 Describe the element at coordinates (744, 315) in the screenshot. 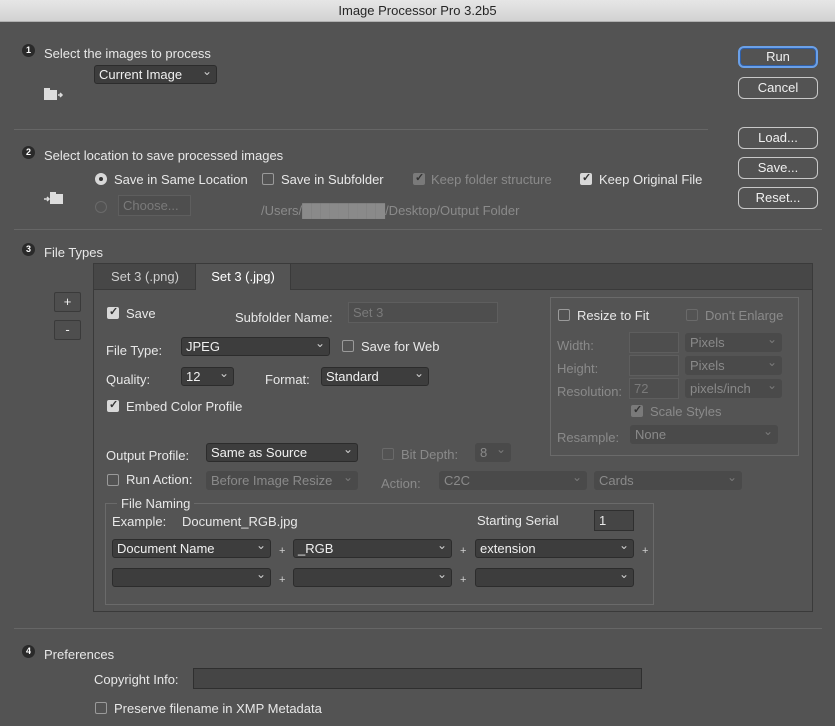

I see `dont-enlarge-label: Don't Enlarge` at that location.